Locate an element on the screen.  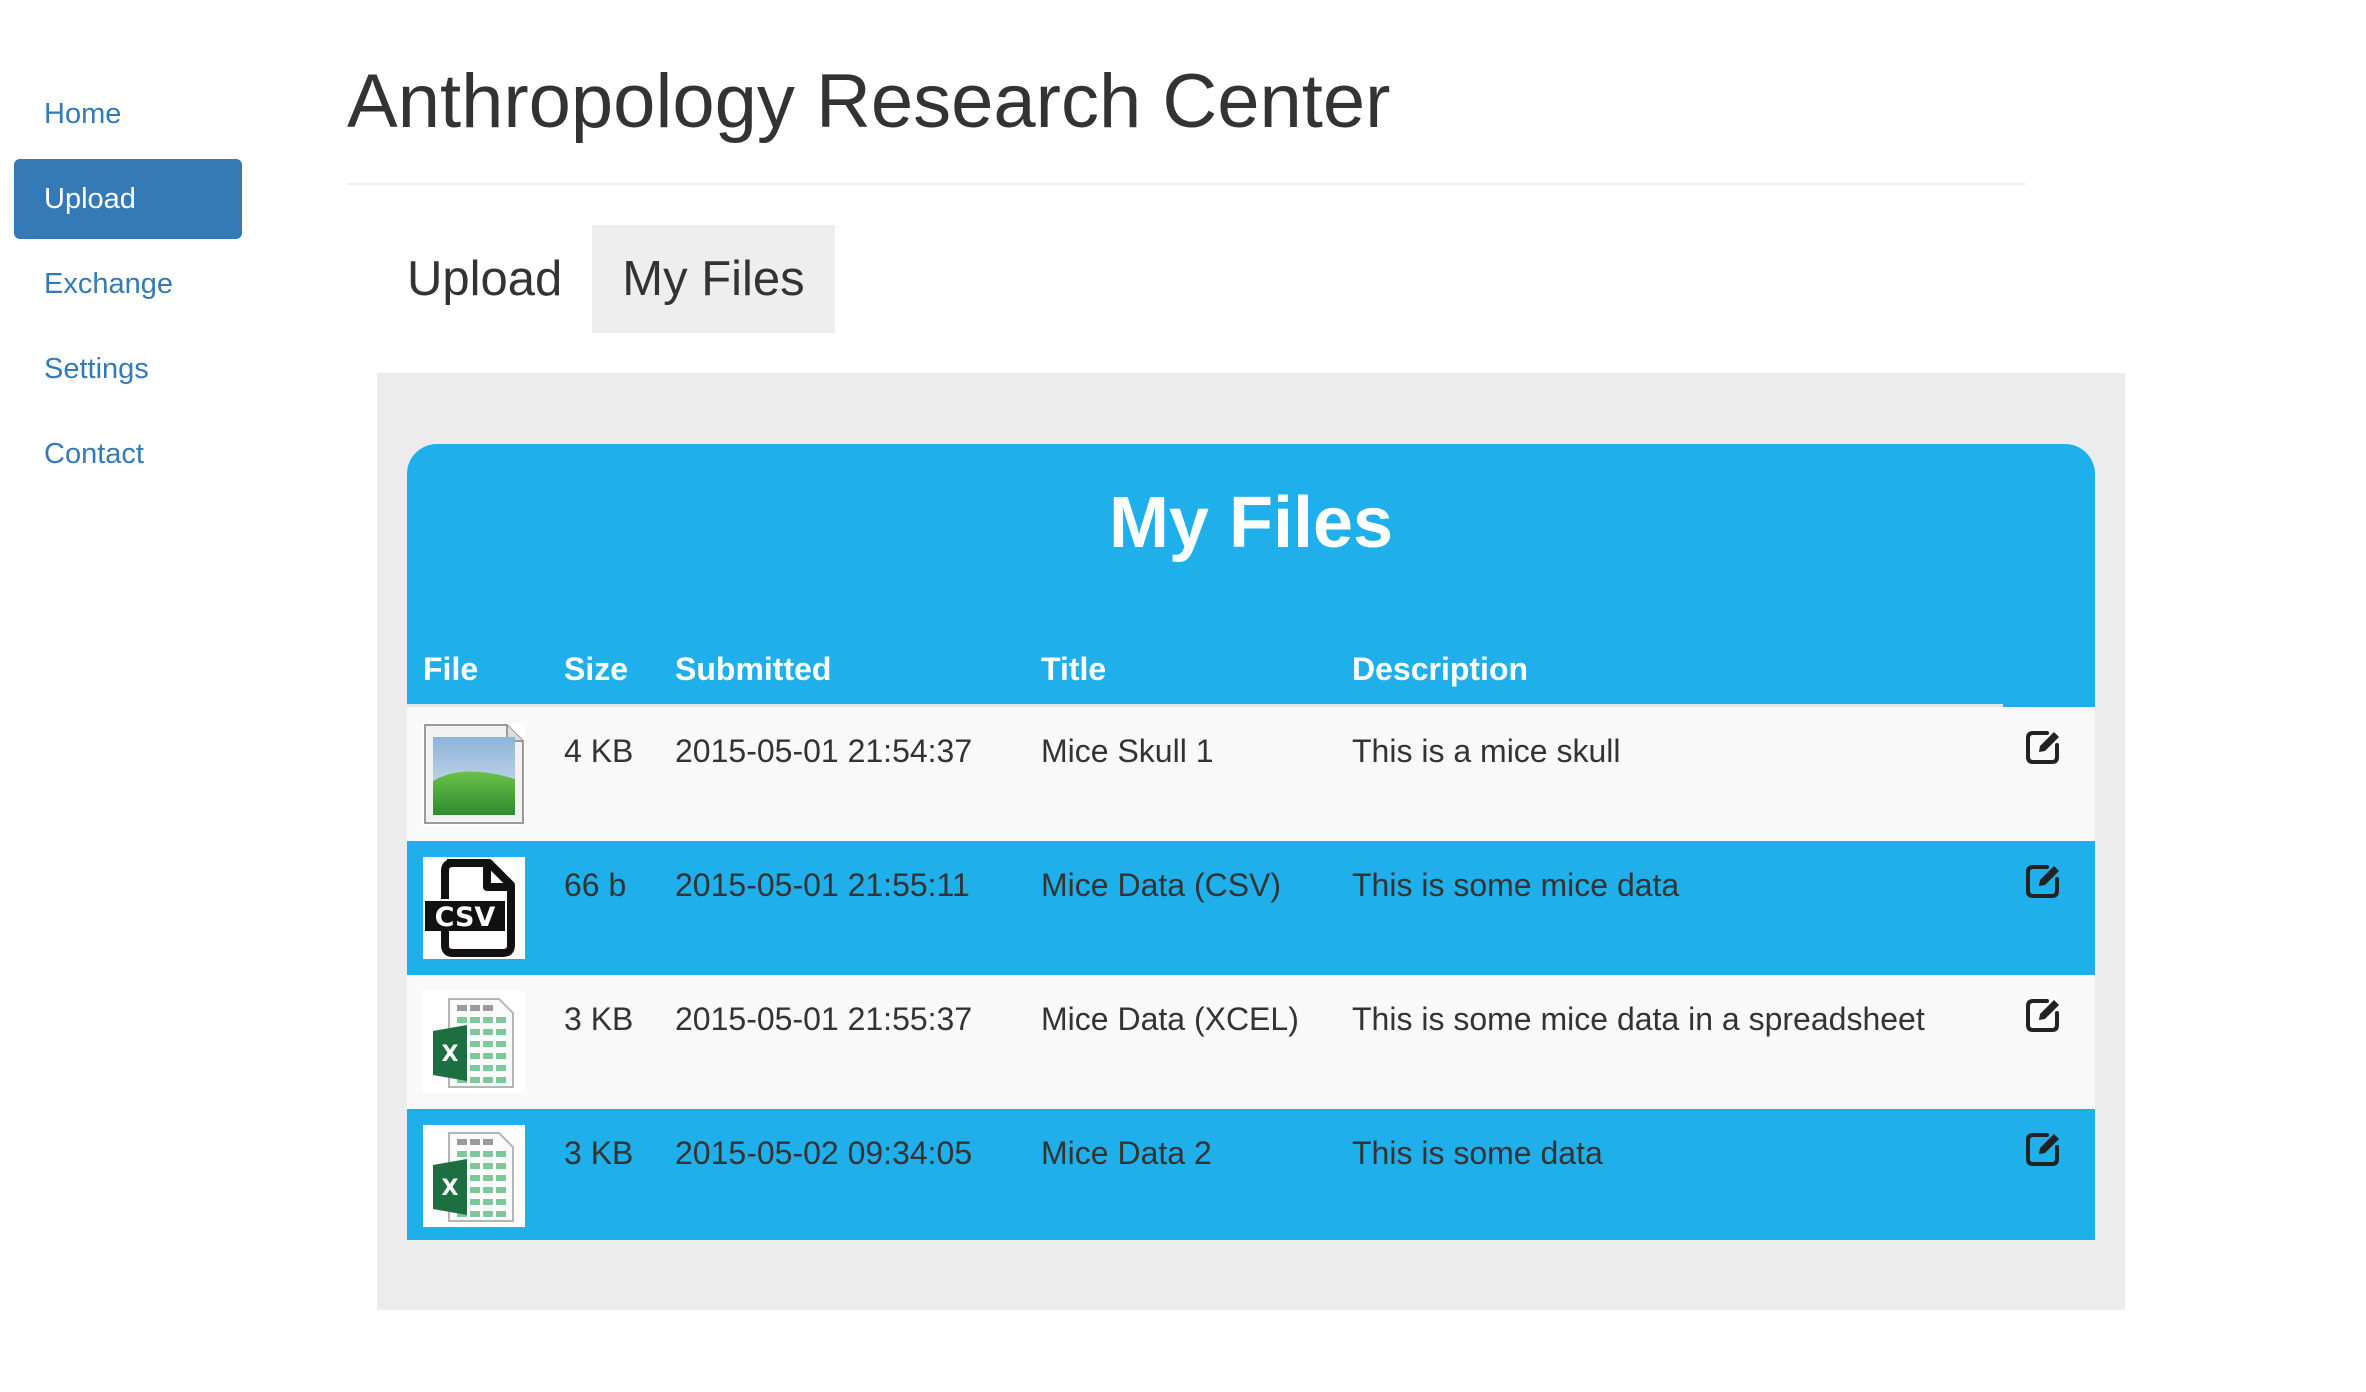
sidebar-item-exchange: Exchange is located at coordinates (128, 284).